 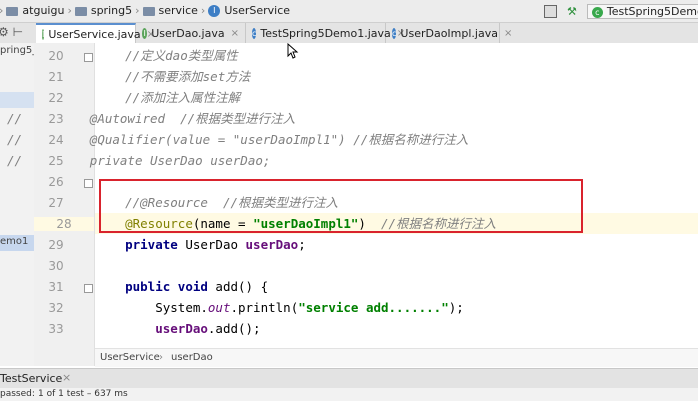 I want to click on breadcrumb-item: spring5, so click(x=111, y=10).